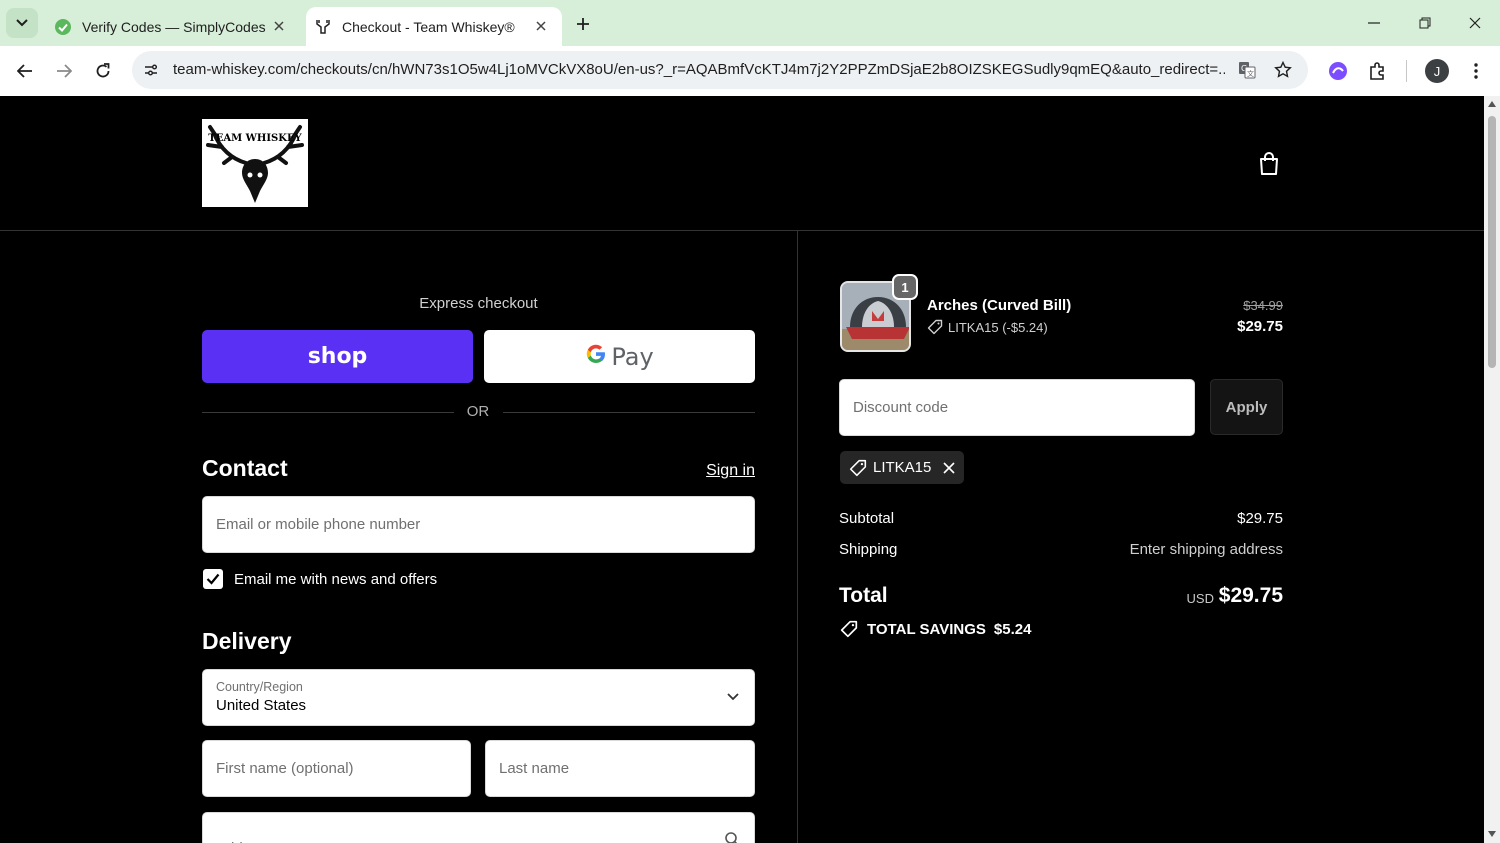 The image size is (1500, 843). Describe the element at coordinates (629, 412) in the screenshot. I see `or-line-right` at that location.